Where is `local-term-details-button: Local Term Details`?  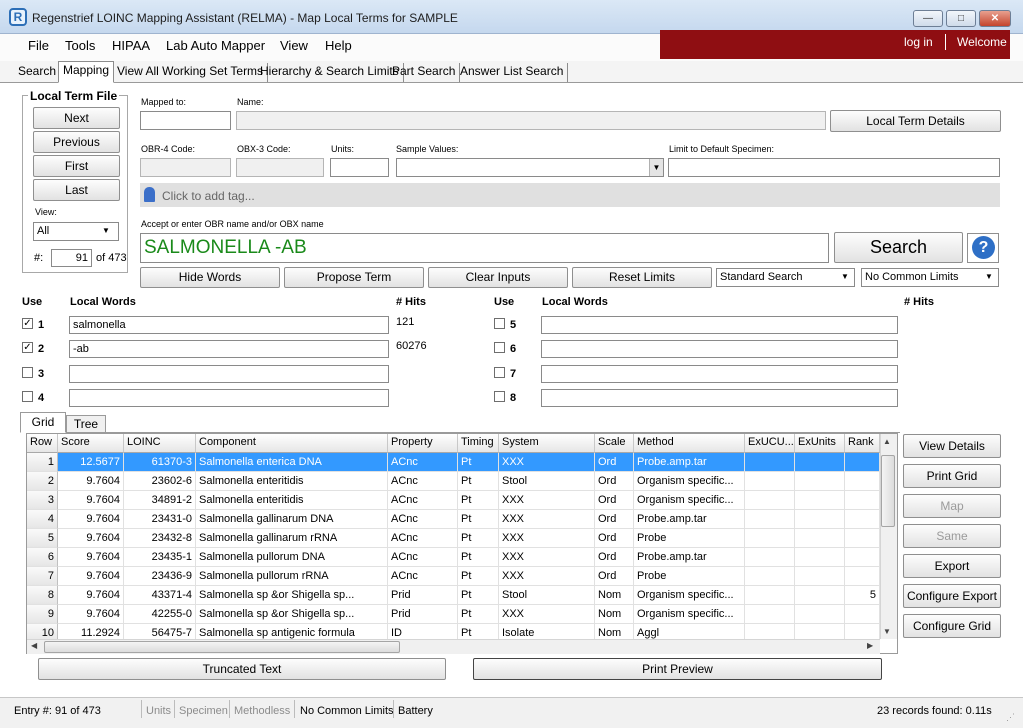 local-term-details-button: Local Term Details is located at coordinates (915, 121).